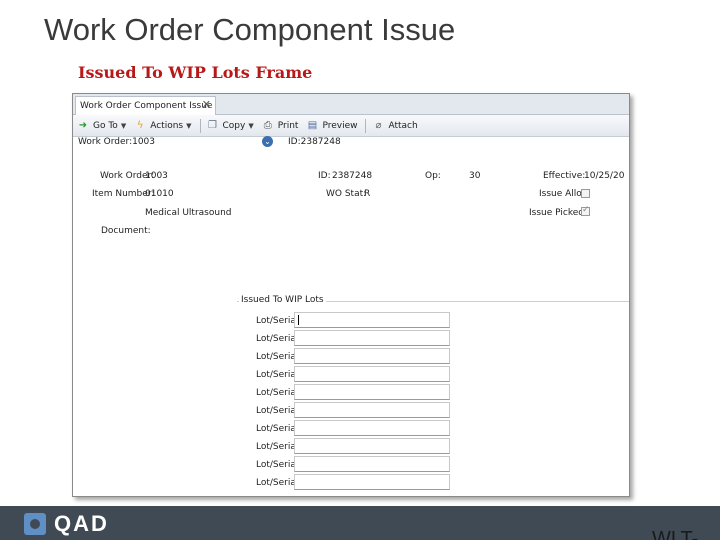 The image size is (720, 540). I want to click on text-cursor, so click(298, 320).